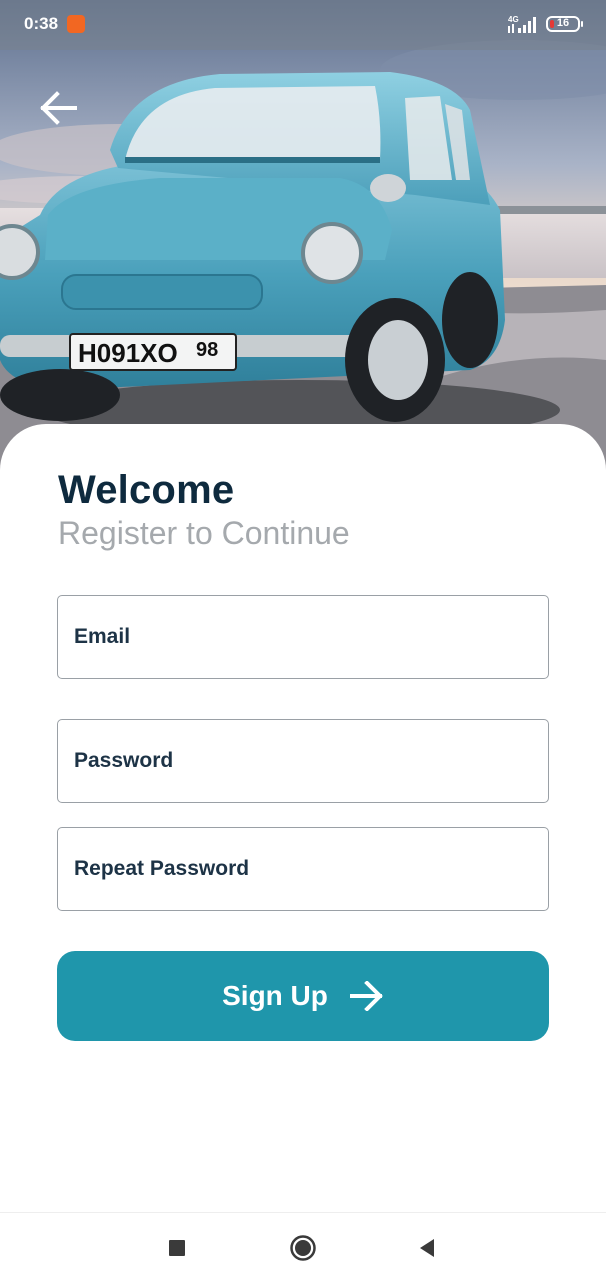 Image resolution: width=606 pixels, height=1281 pixels. I want to click on email-field, so click(303, 637).